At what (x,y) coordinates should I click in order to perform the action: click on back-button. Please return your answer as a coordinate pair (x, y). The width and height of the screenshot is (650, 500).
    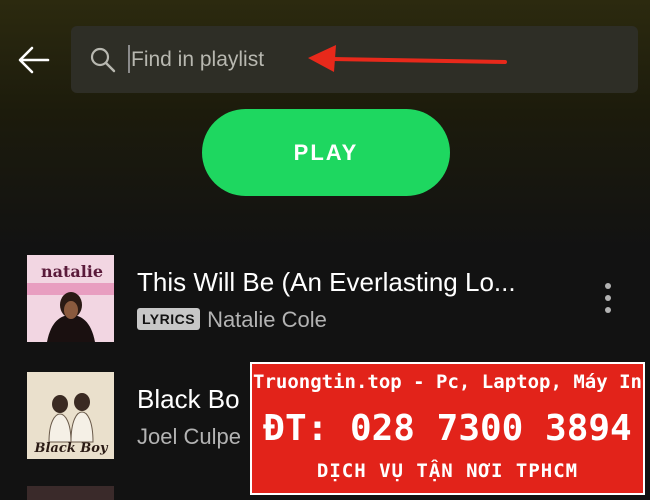
    Looking at the image, I should click on (34, 60).